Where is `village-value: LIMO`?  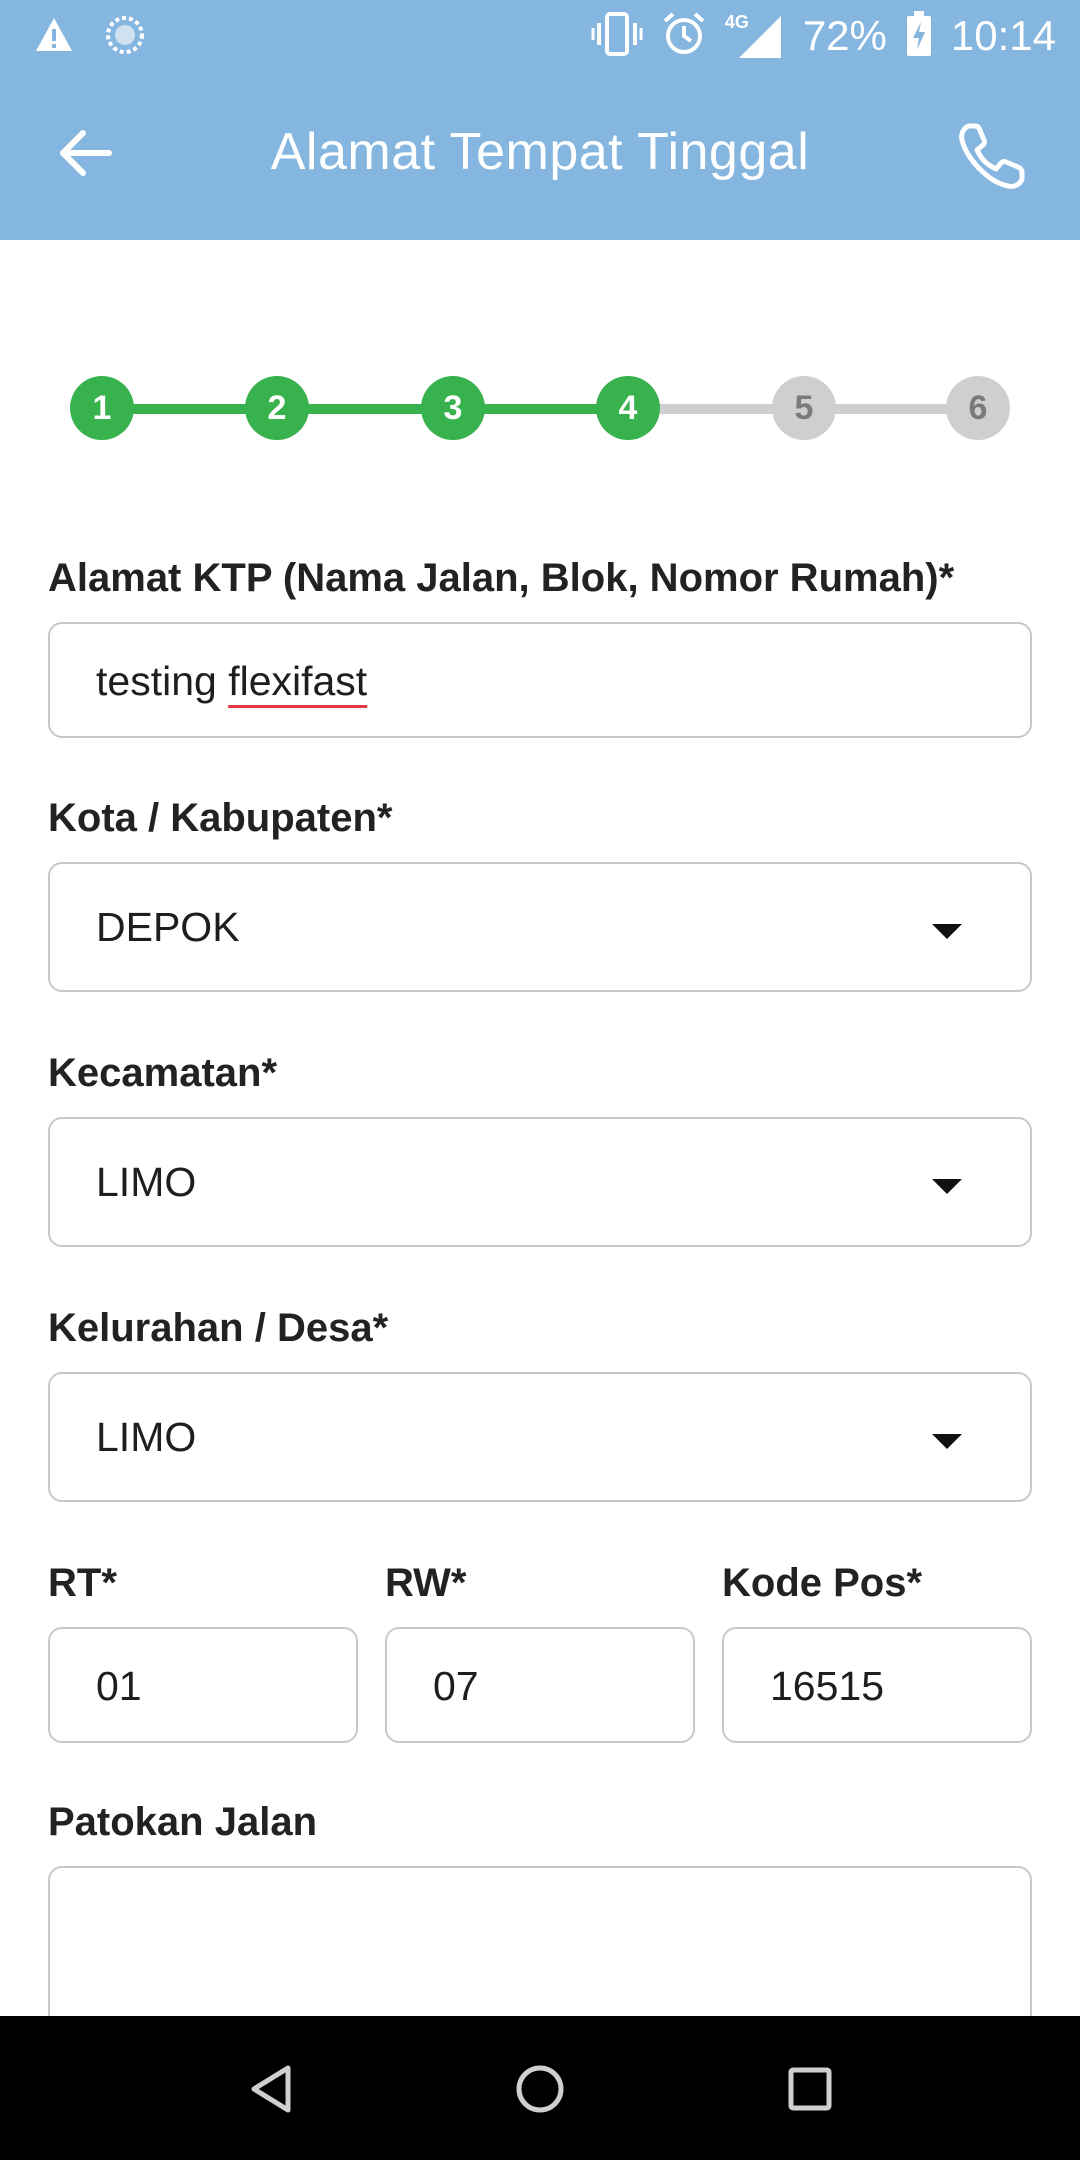
village-value: LIMO is located at coordinates (146, 1437).